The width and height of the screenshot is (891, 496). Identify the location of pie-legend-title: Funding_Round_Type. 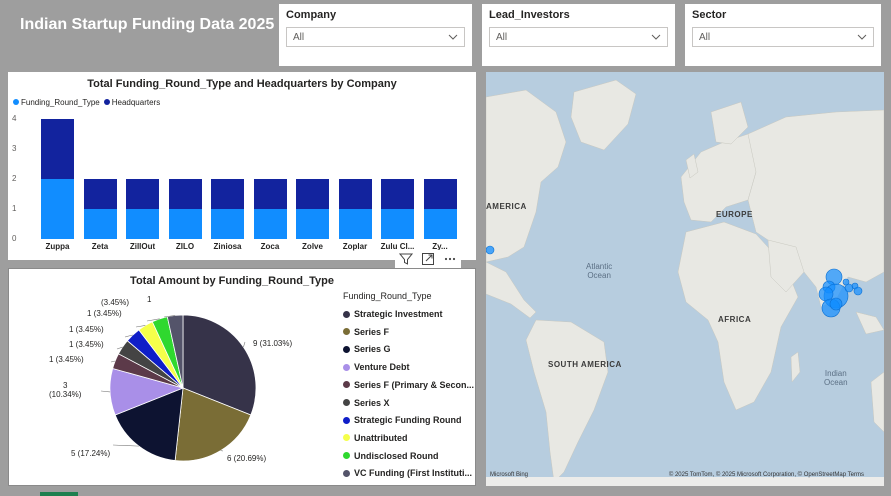
(387, 296).